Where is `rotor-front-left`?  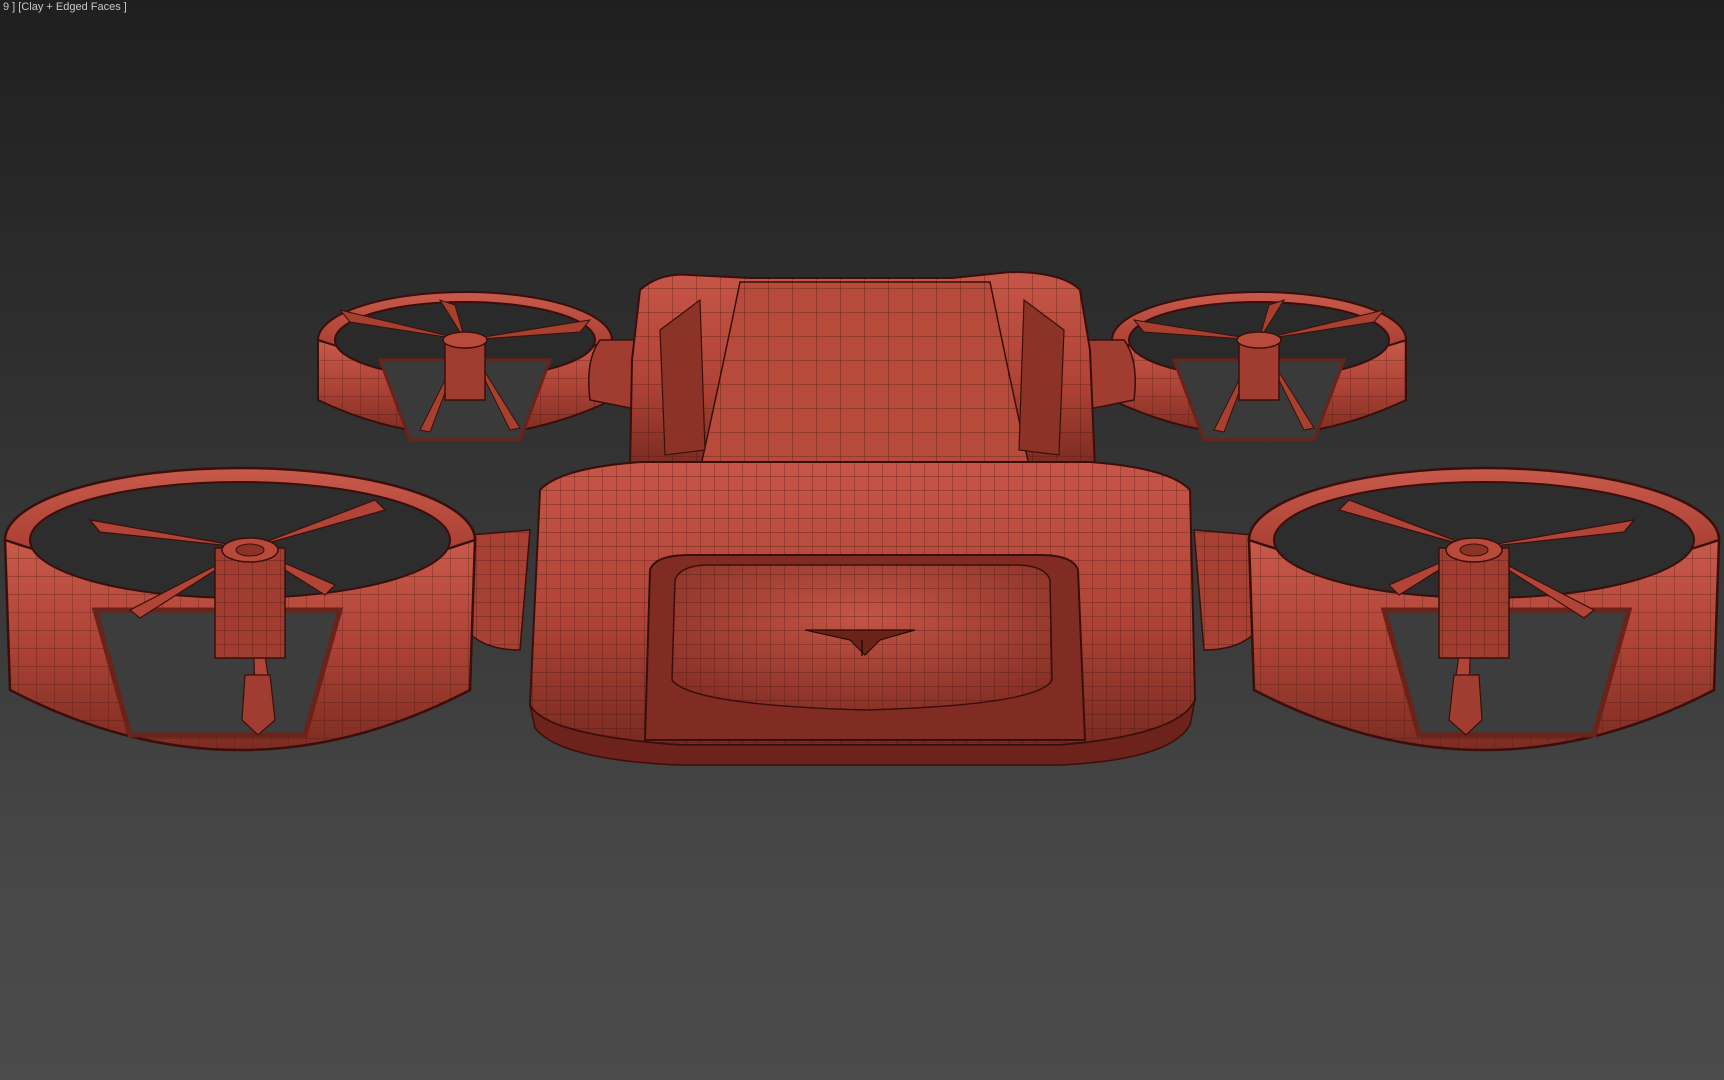 rotor-front-left is located at coordinates (240, 609).